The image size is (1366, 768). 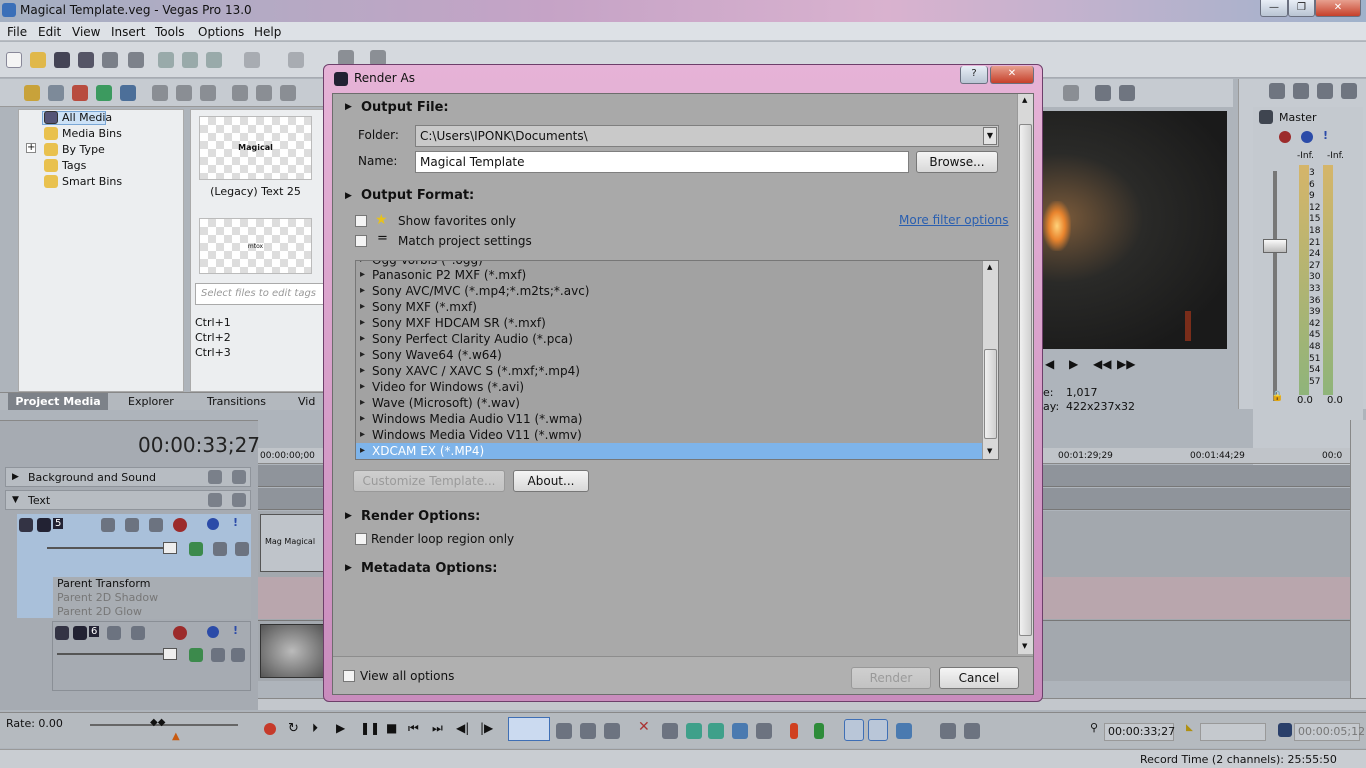 I want to click on compositing-icon, so click(x=114, y=633).